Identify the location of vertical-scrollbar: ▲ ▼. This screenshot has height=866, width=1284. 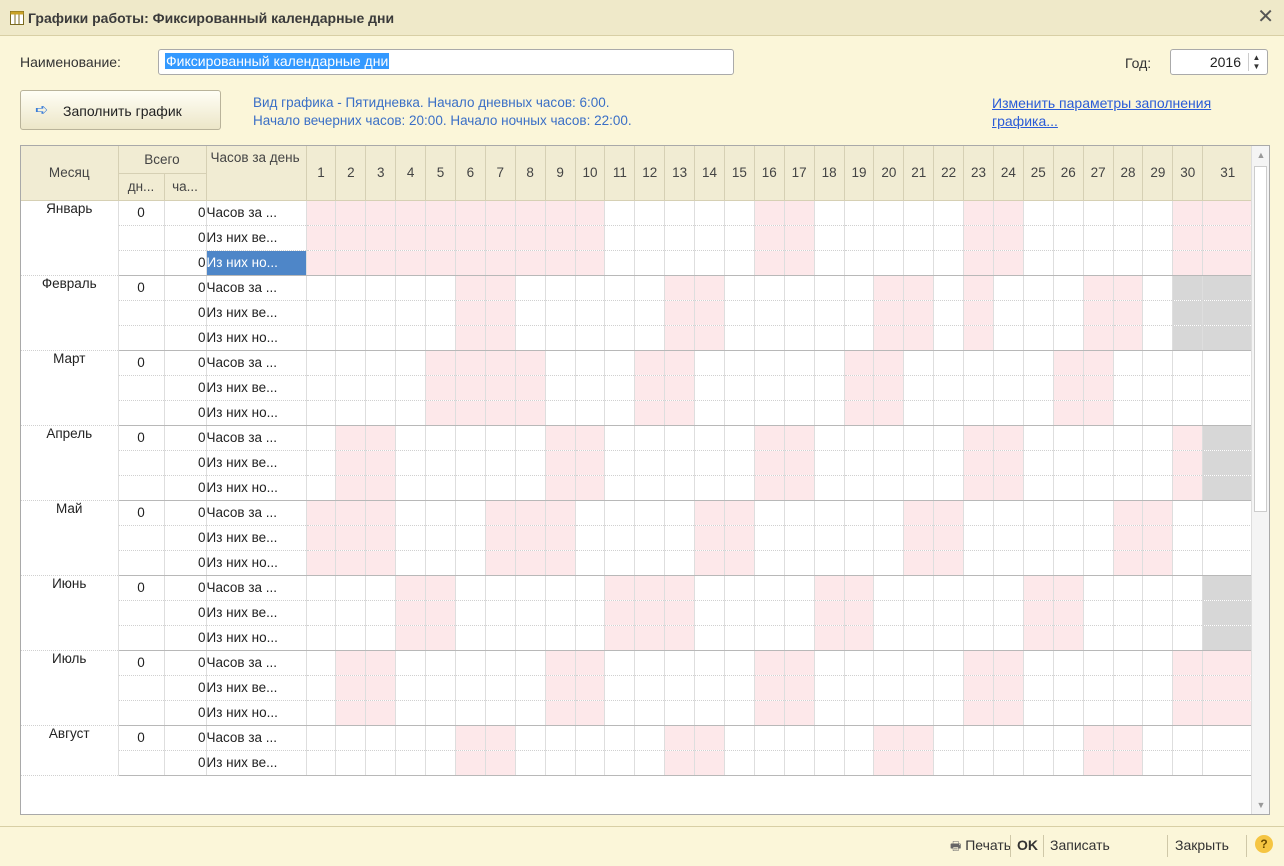
(1260, 480).